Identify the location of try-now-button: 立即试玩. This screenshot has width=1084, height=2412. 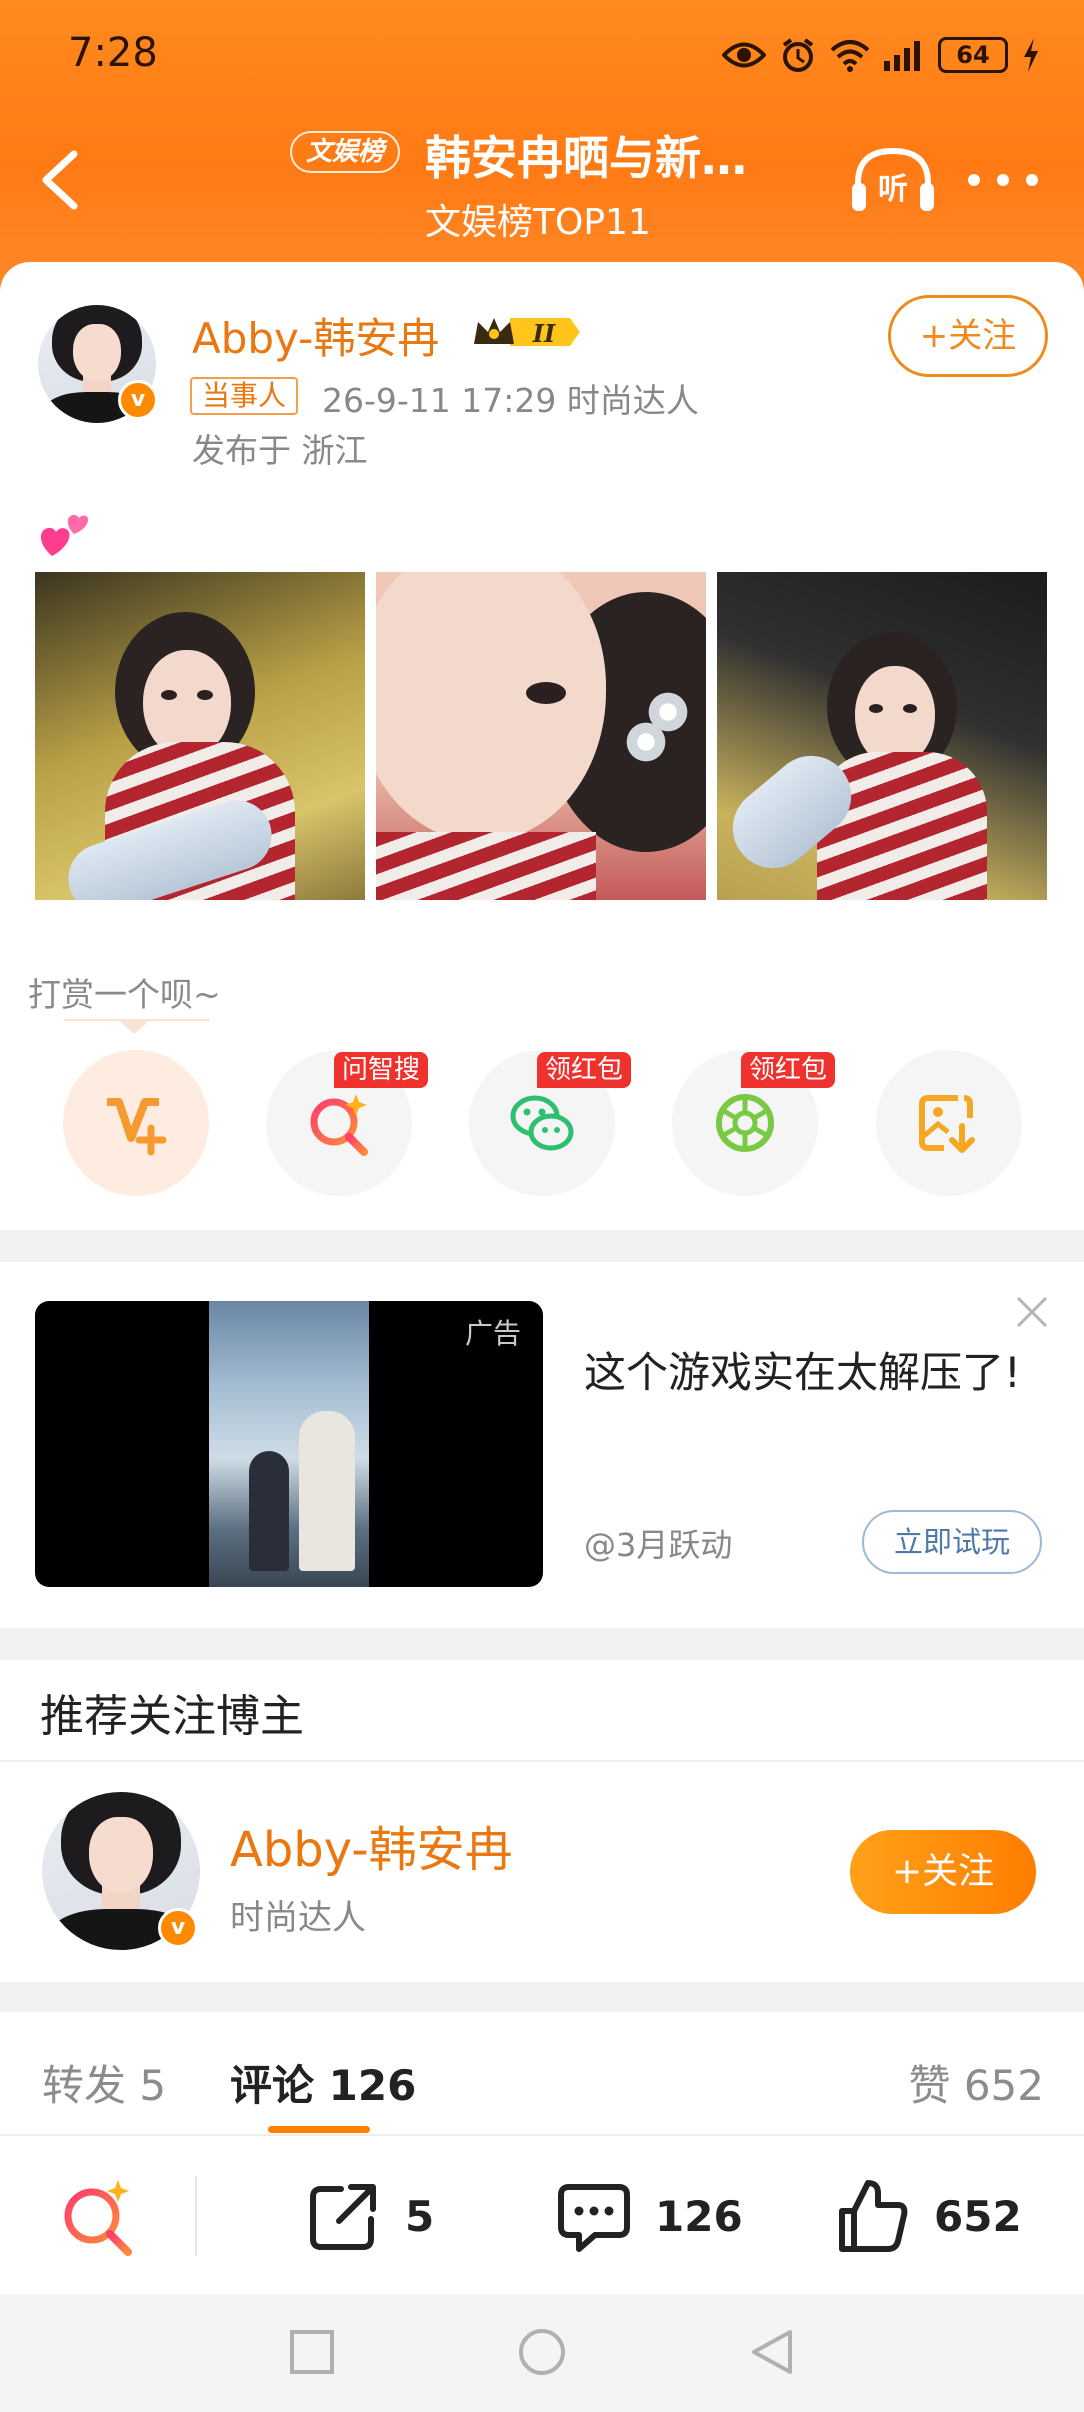
(952, 1542).